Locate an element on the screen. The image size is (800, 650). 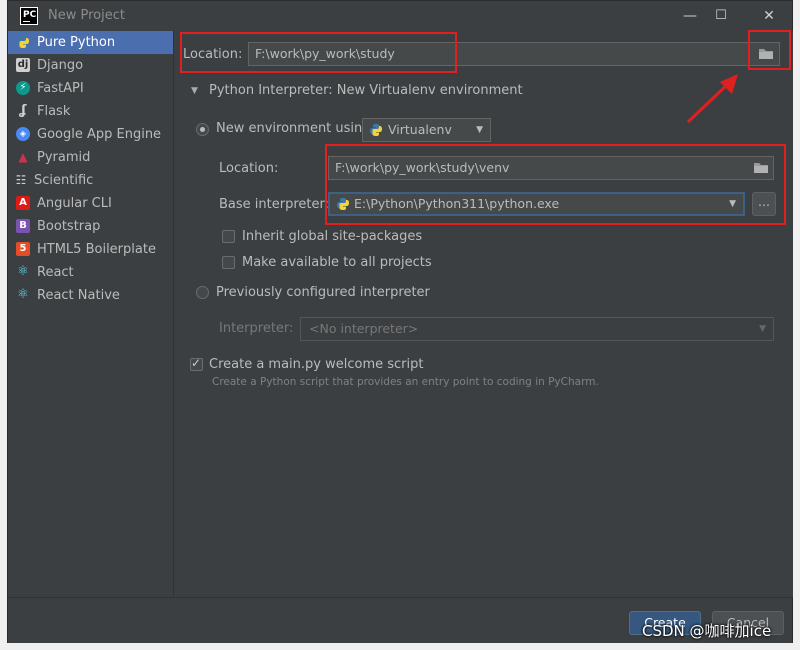
make-available-checkbox is located at coordinates (228, 262).